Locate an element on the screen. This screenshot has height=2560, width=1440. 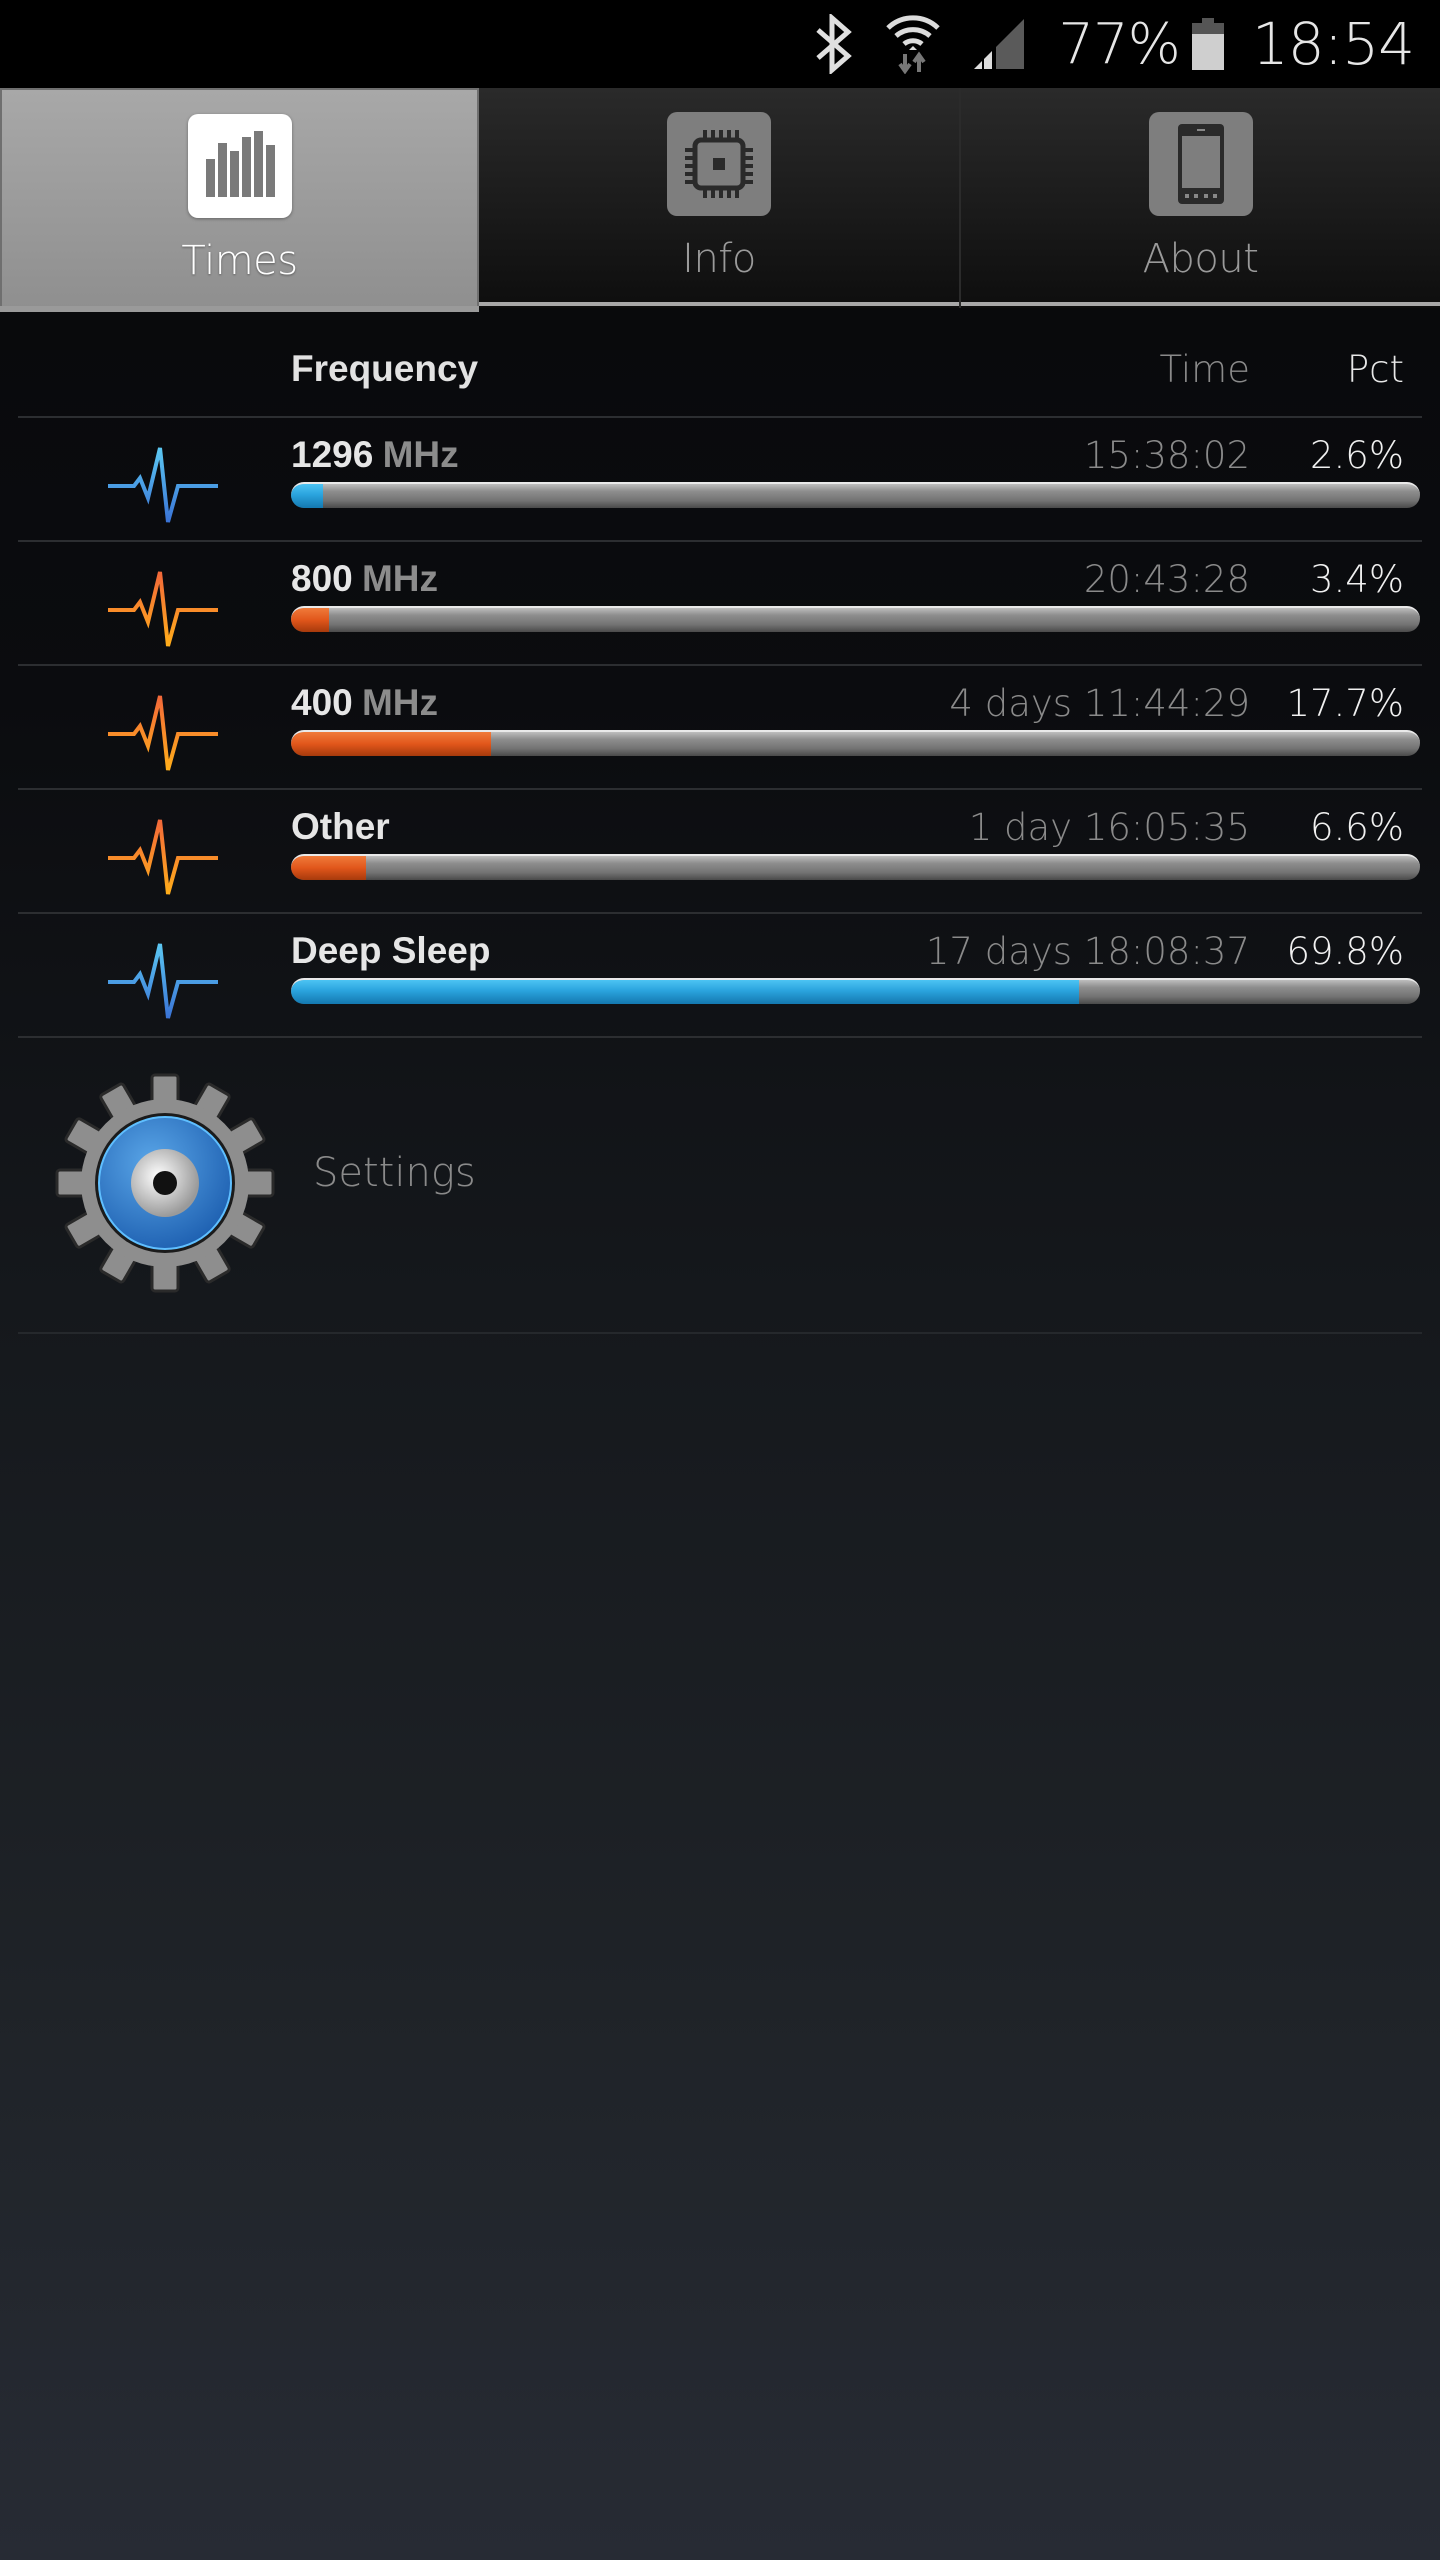
bar-chart-icon is located at coordinates (239, 166).